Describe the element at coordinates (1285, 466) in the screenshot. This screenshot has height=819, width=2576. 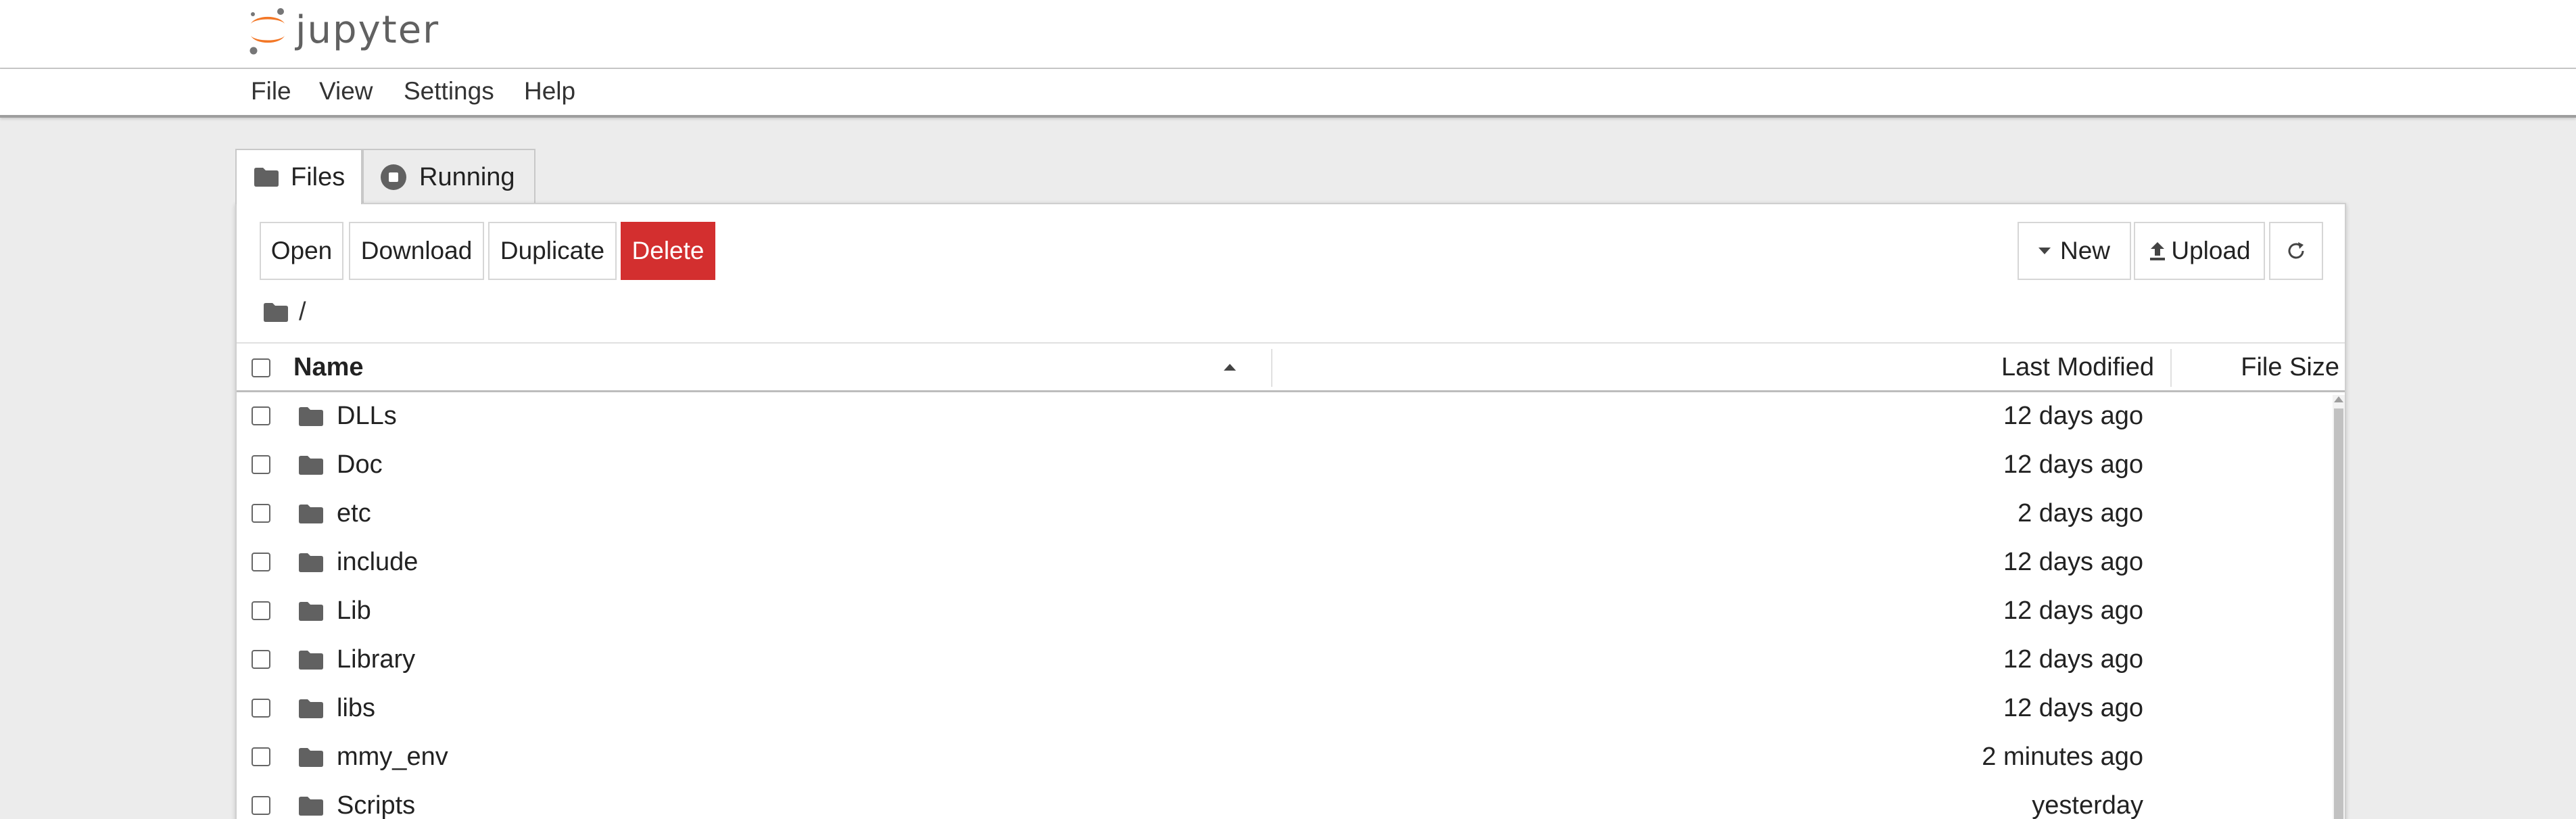
I see `table-row: Doc 12 days ago` at that location.